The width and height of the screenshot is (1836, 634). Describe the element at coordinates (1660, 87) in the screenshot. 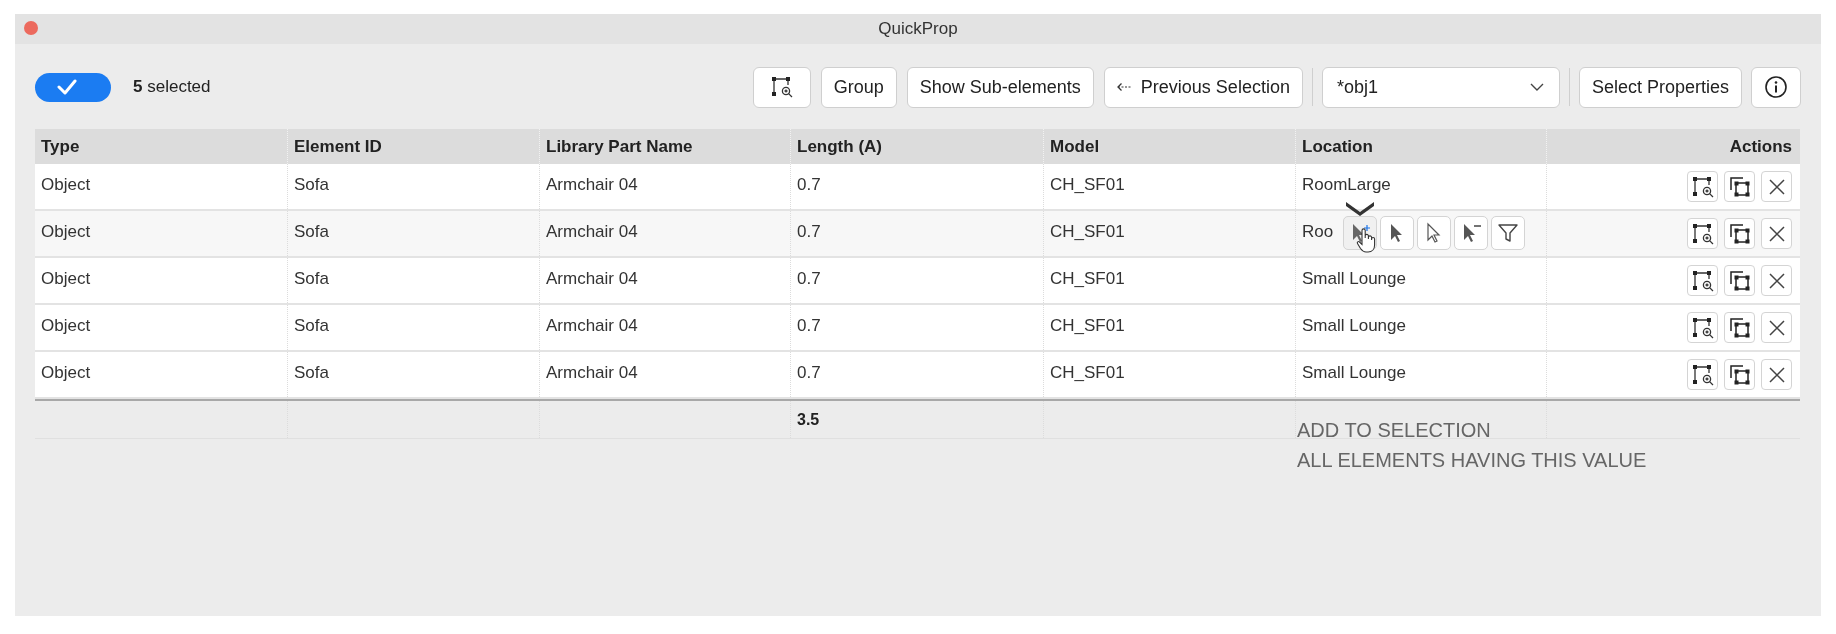

I see `select-properties-button: Select Properties` at that location.